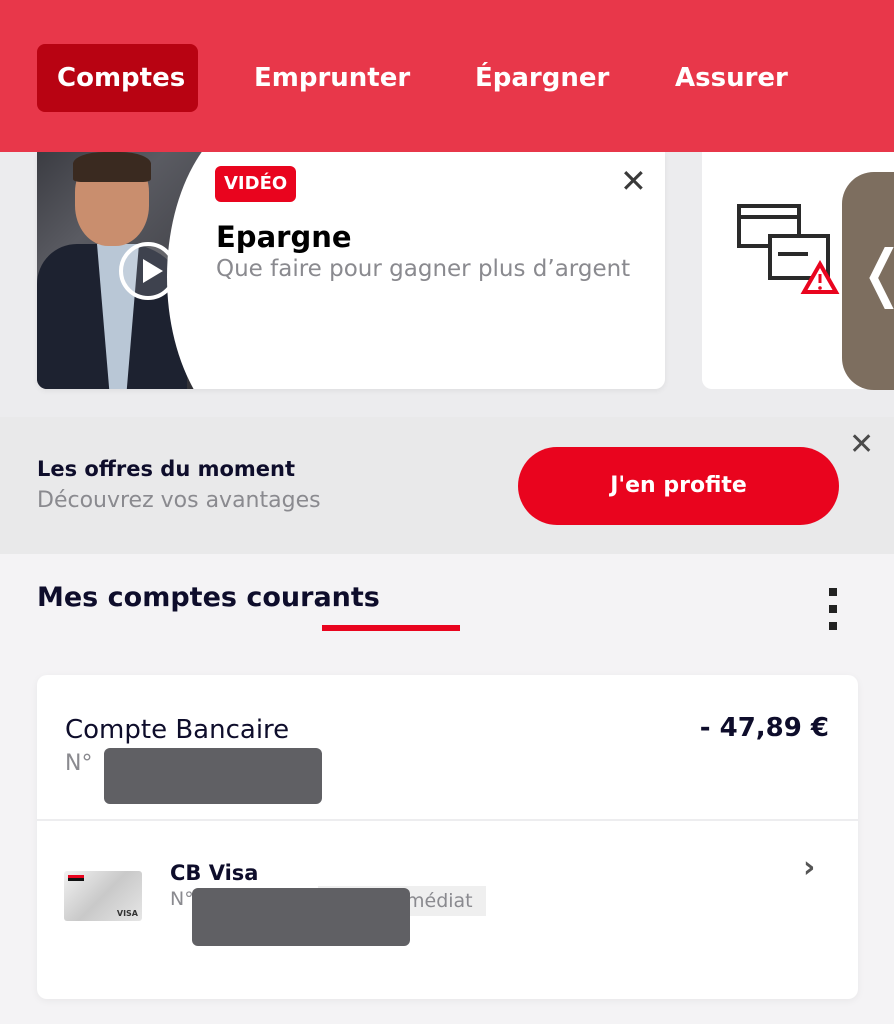  Describe the element at coordinates (332, 78) in the screenshot. I see `tab-emprunter: Emprunter` at that location.